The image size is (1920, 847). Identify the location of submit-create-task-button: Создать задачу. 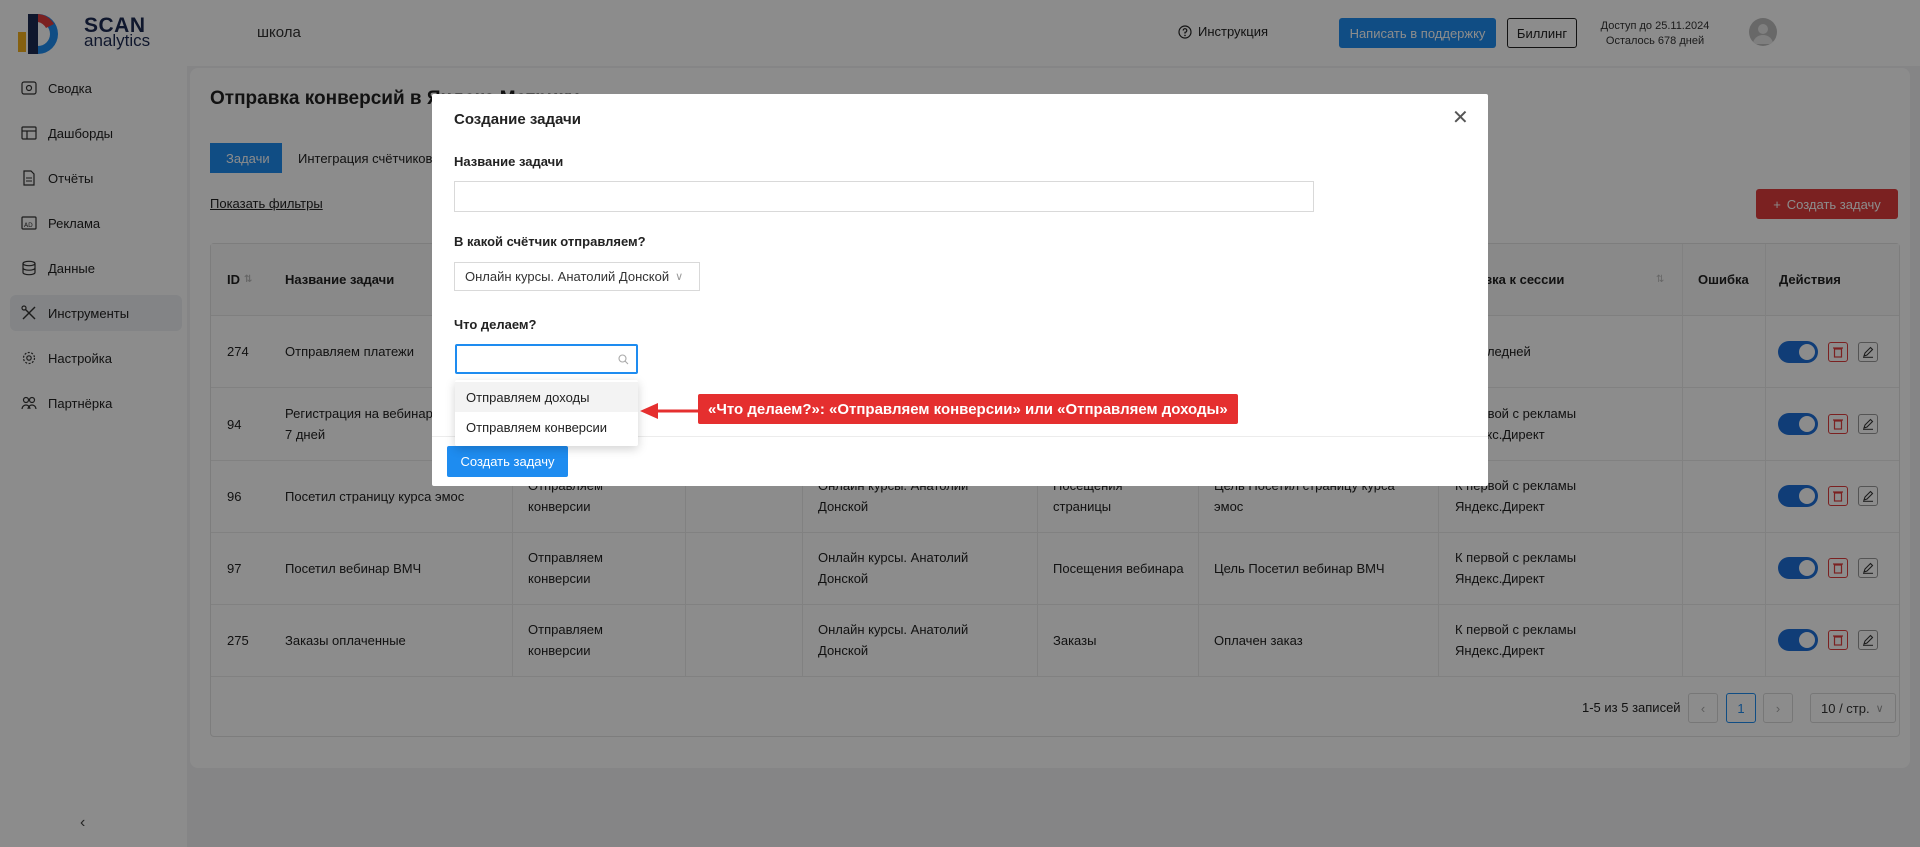
(507, 461).